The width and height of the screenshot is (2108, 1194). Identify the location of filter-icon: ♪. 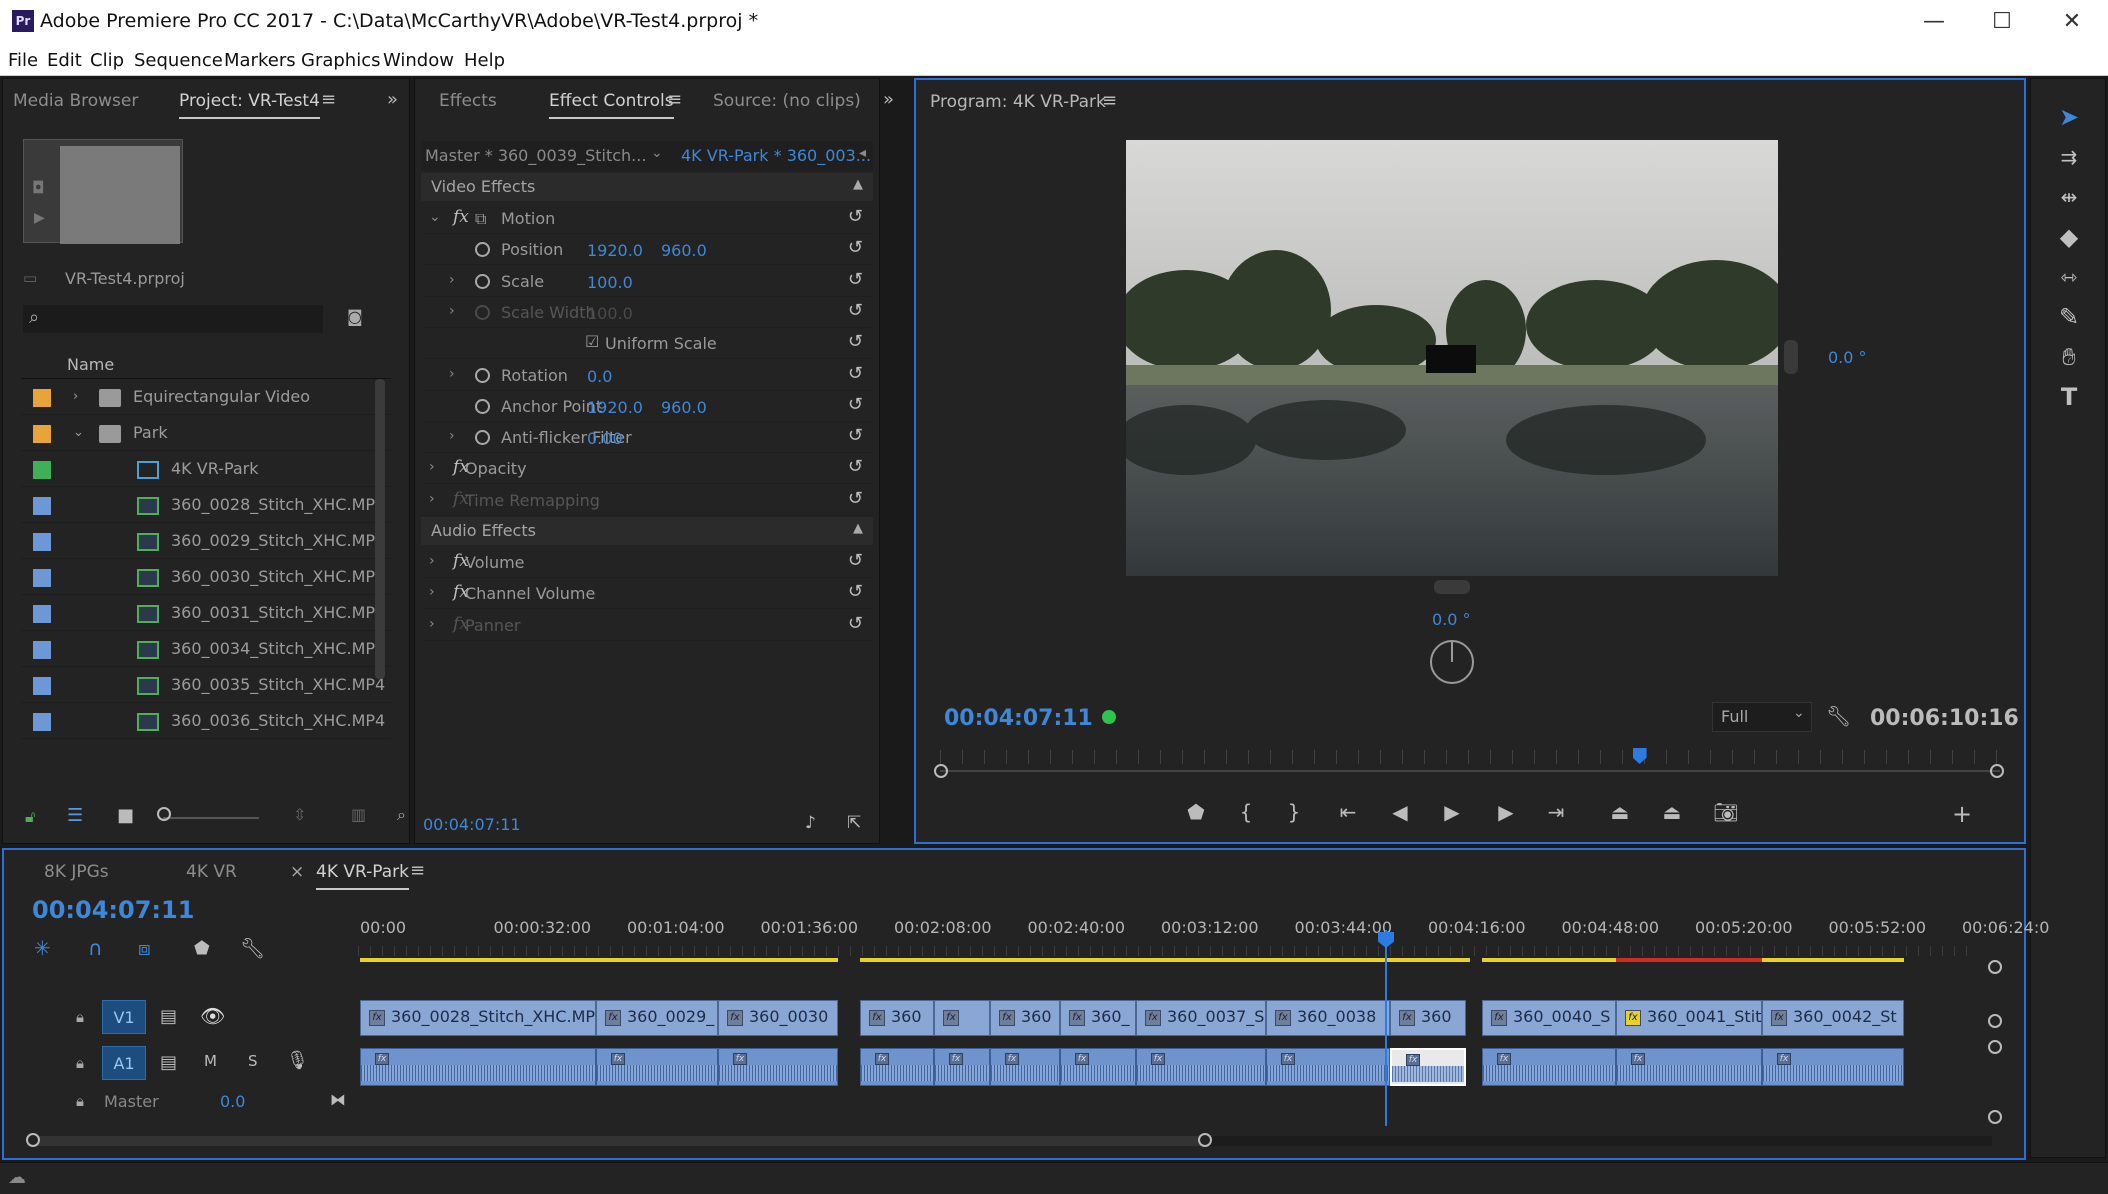
(810, 823).